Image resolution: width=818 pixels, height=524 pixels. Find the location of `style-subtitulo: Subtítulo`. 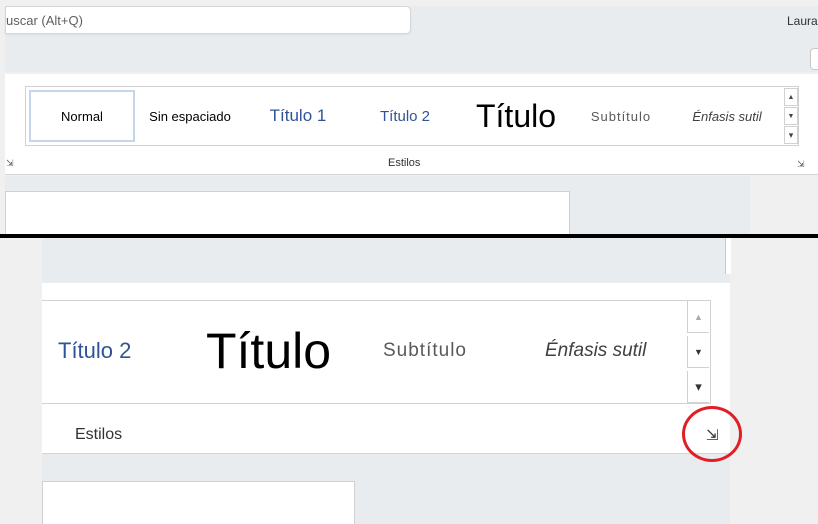

style-subtitulo: Subtítulo is located at coordinates (621, 116).